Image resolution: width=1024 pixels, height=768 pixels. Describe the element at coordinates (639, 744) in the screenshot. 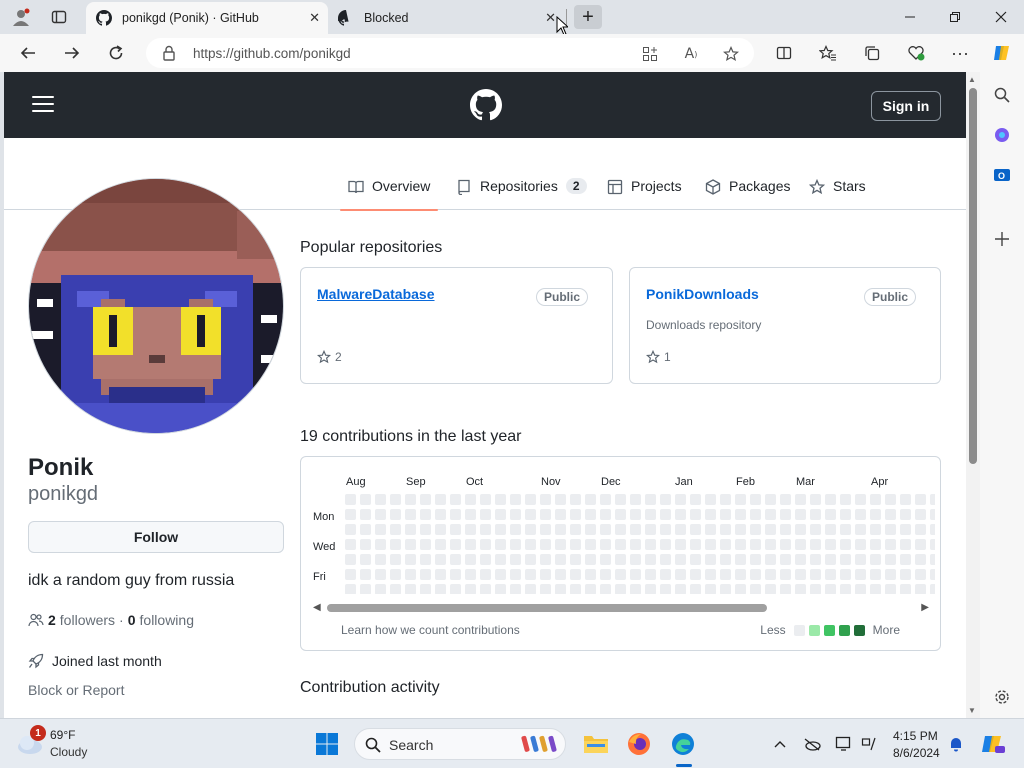

I see `firefox-button` at that location.